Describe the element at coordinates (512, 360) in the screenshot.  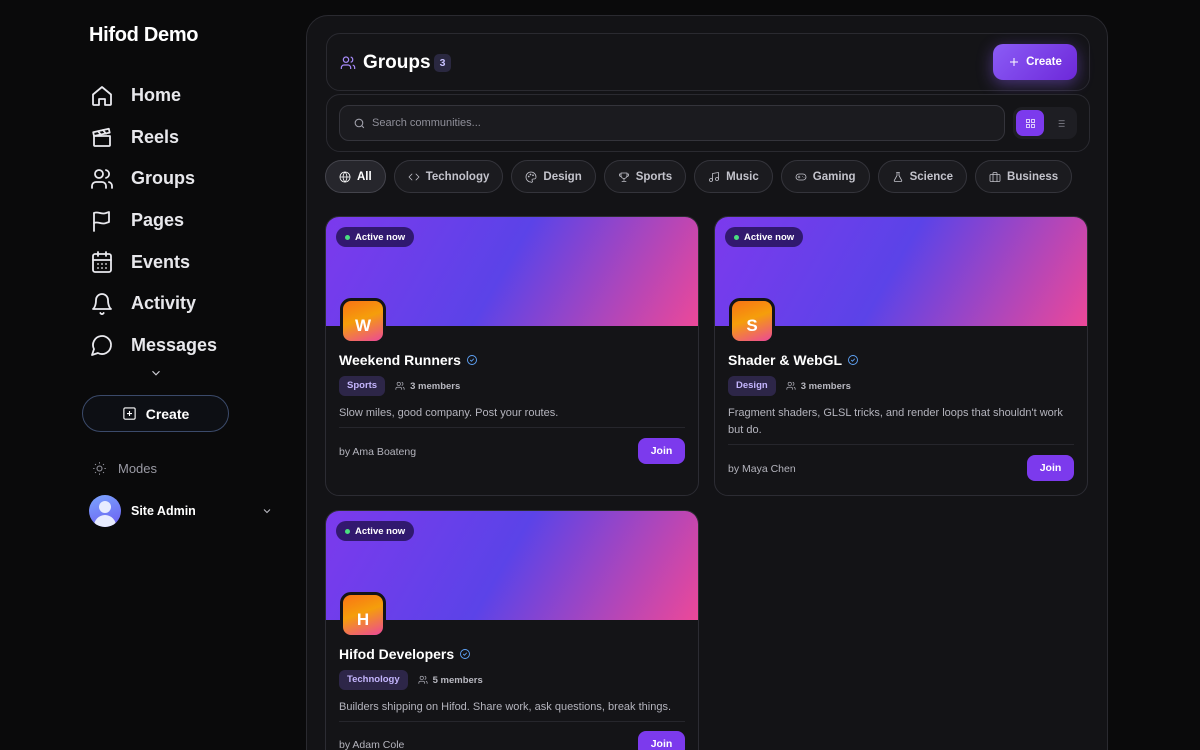
I see `group-name-link: Weekend Runners` at that location.